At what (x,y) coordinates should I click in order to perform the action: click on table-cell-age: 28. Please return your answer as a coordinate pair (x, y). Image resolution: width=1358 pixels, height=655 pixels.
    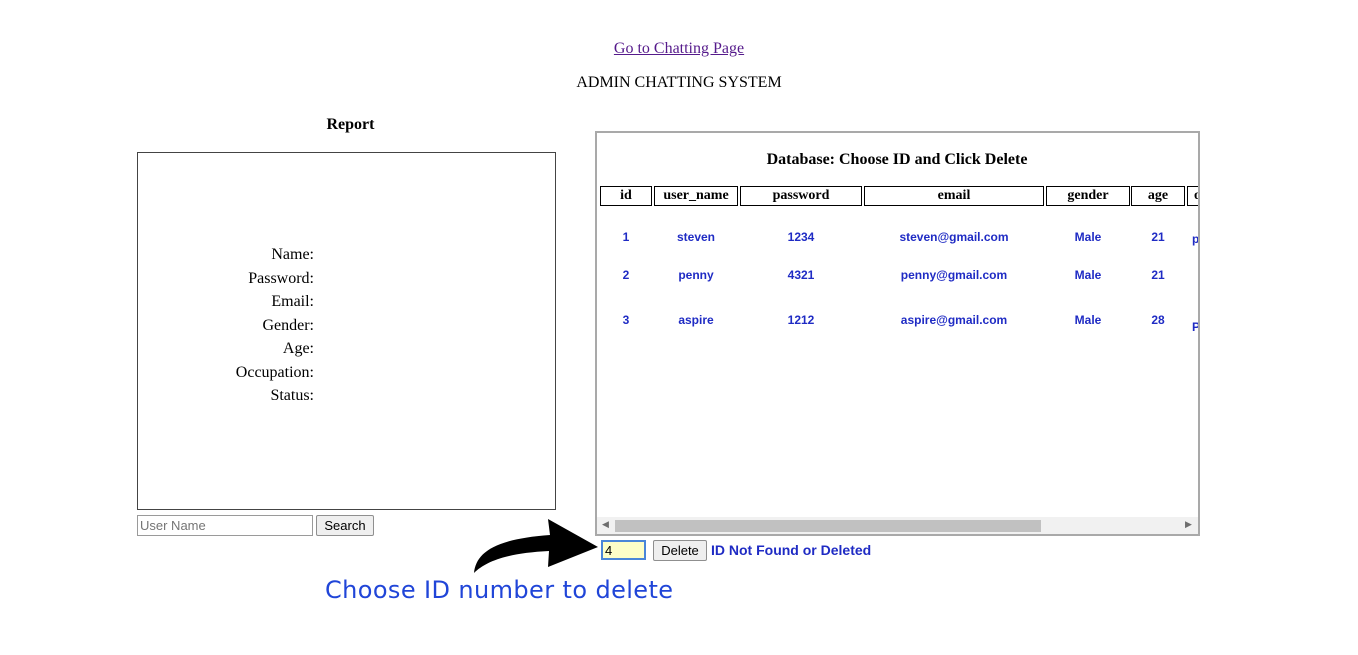
    Looking at the image, I should click on (1158, 320).